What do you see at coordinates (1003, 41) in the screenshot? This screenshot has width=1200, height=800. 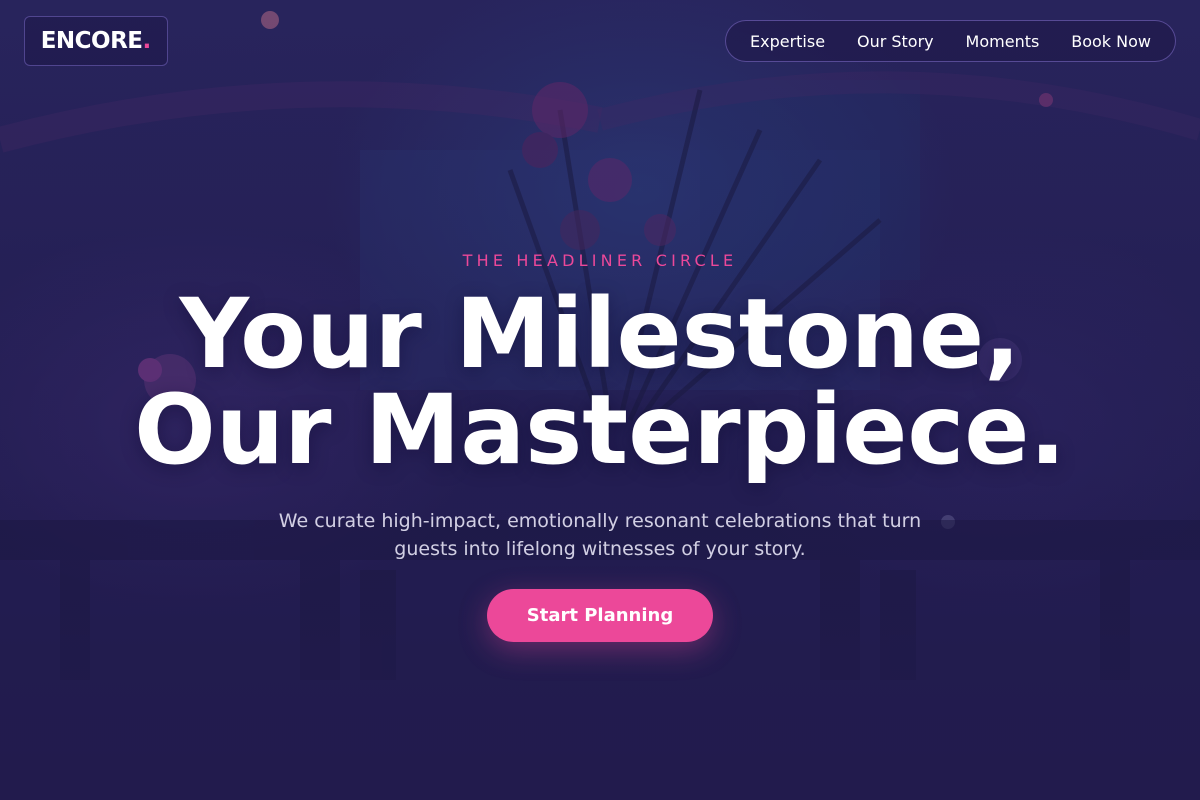 I see `nav-link-moments: Moments` at bounding box center [1003, 41].